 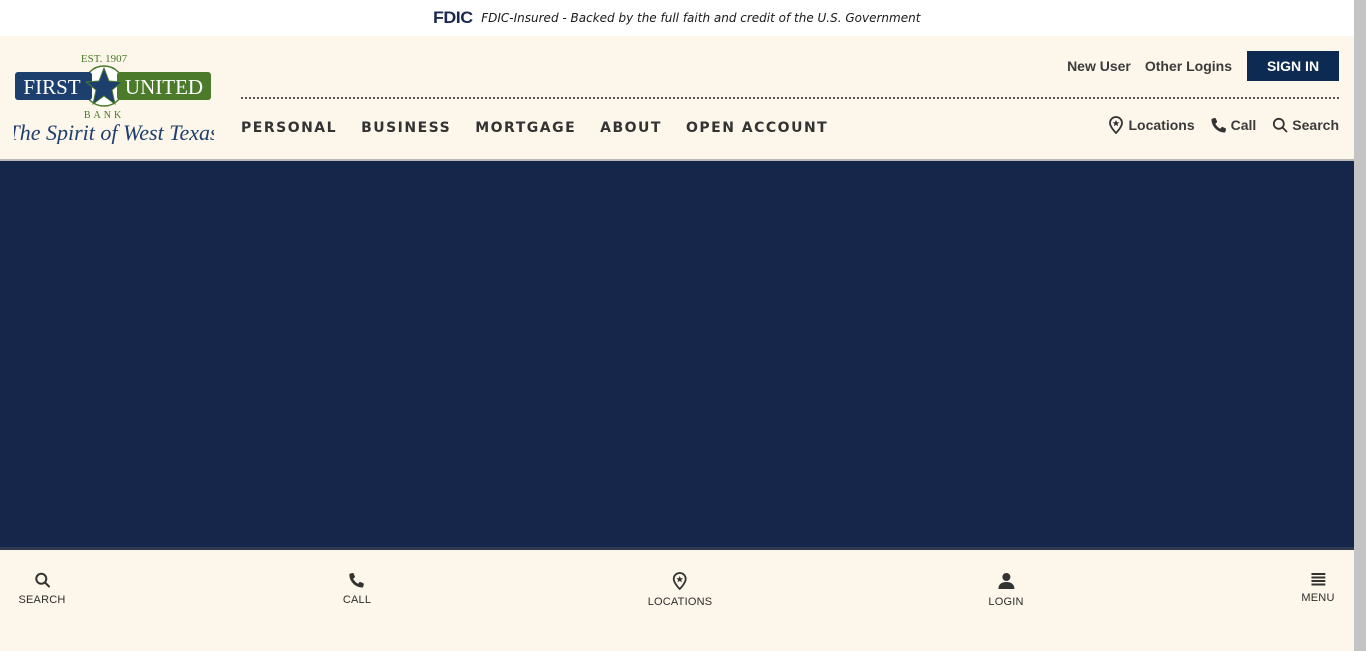 What do you see at coordinates (452, 17) in the screenshot?
I see `fdic-logo: FDIC` at bounding box center [452, 17].